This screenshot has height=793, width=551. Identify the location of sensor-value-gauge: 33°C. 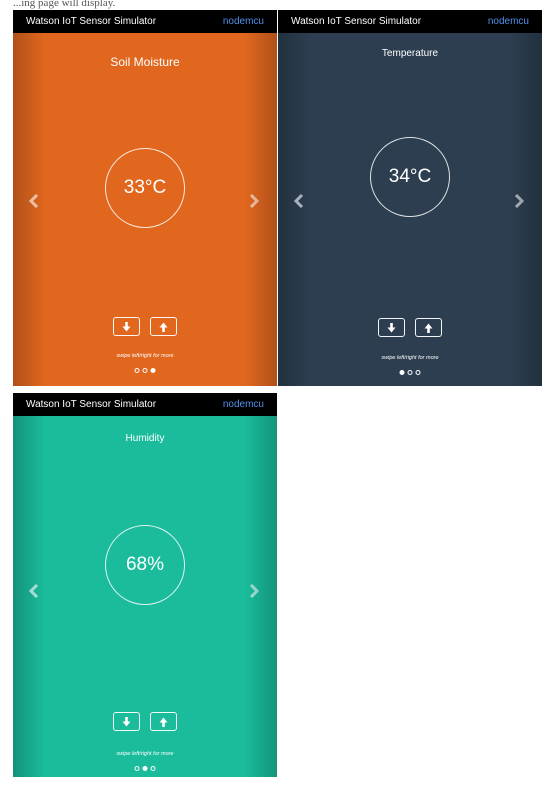
(145, 188).